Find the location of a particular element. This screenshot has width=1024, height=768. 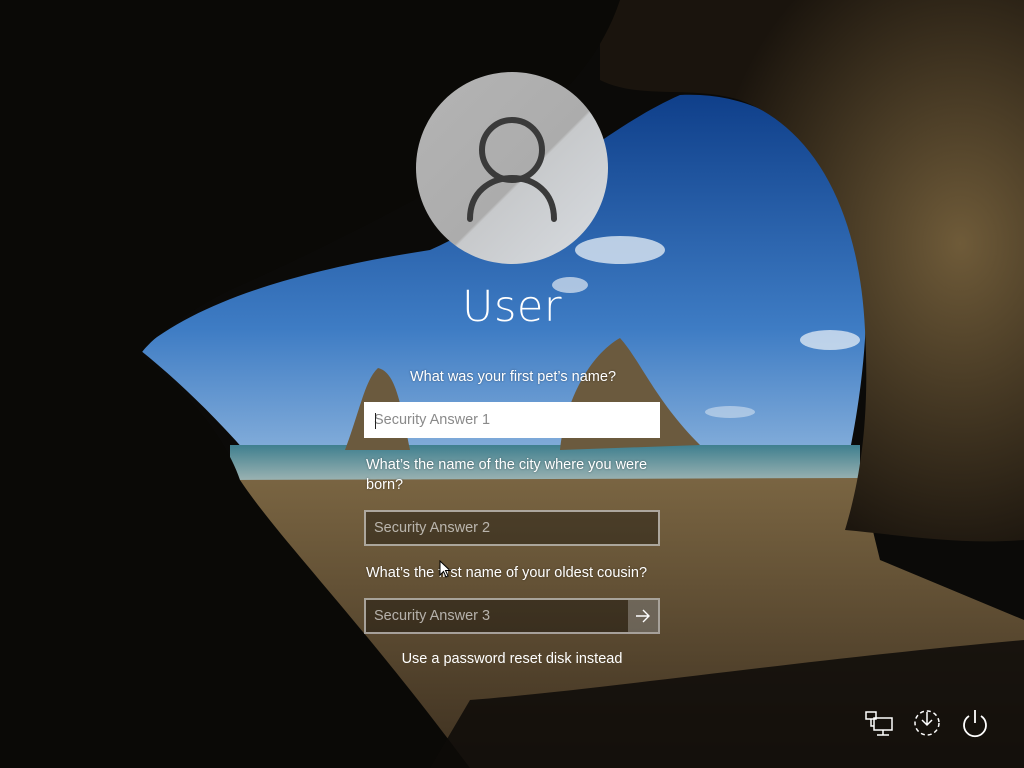

security-answer-3-input is located at coordinates (497, 616).